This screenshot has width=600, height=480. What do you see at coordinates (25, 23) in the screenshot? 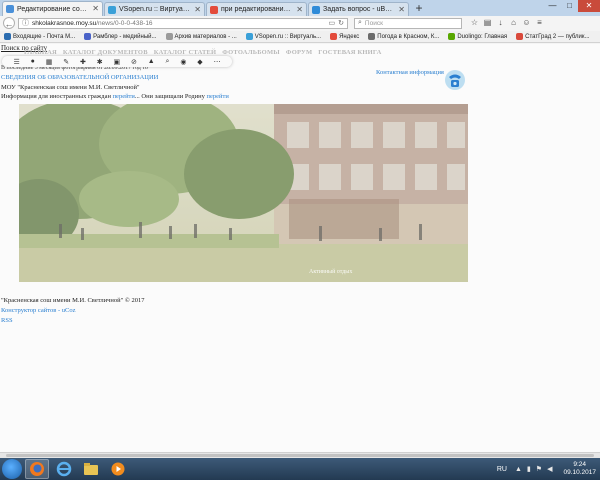
I see `info-icon: ⓘ` at bounding box center [25, 23].